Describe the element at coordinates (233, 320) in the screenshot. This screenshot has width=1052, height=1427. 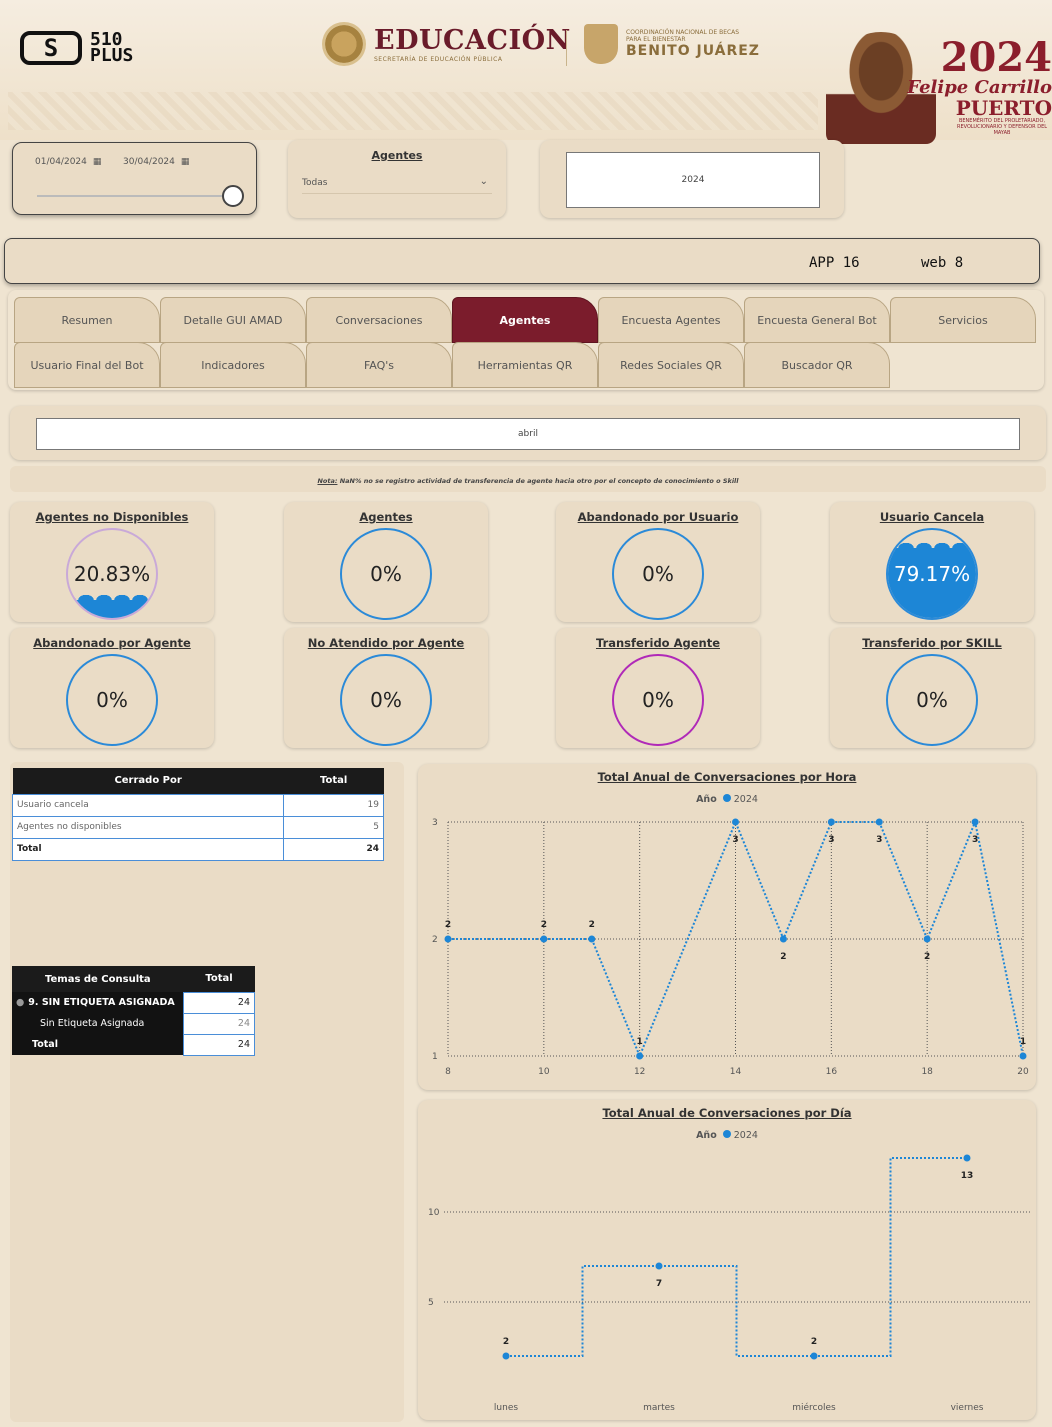
I see `tab-detalle-gui-amad: Detalle GUI AMAD` at that location.